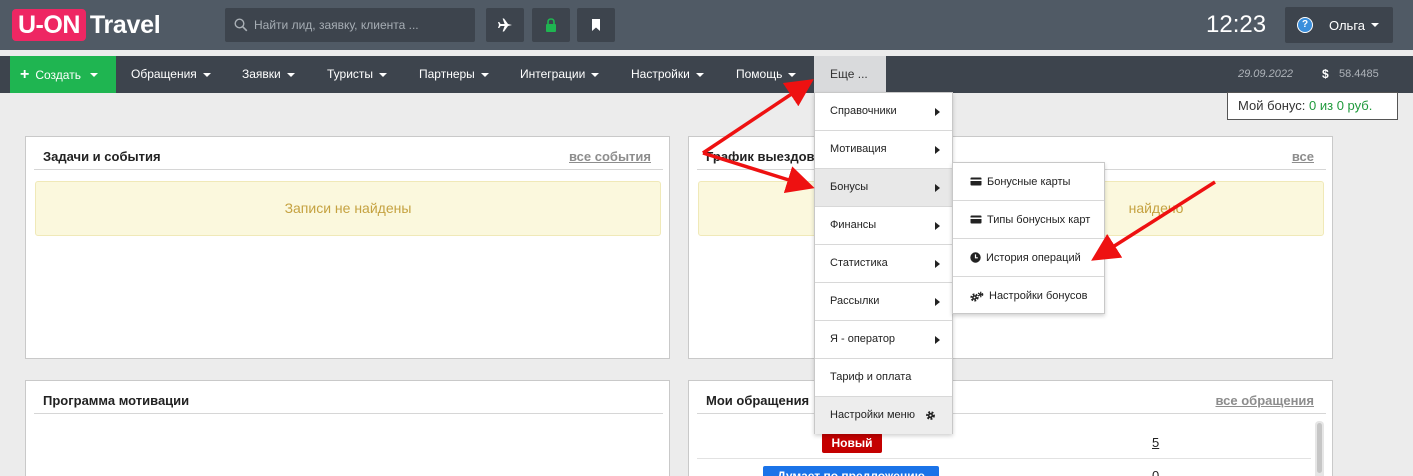  Describe the element at coordinates (241, 25) in the screenshot. I see `search-icon` at that location.